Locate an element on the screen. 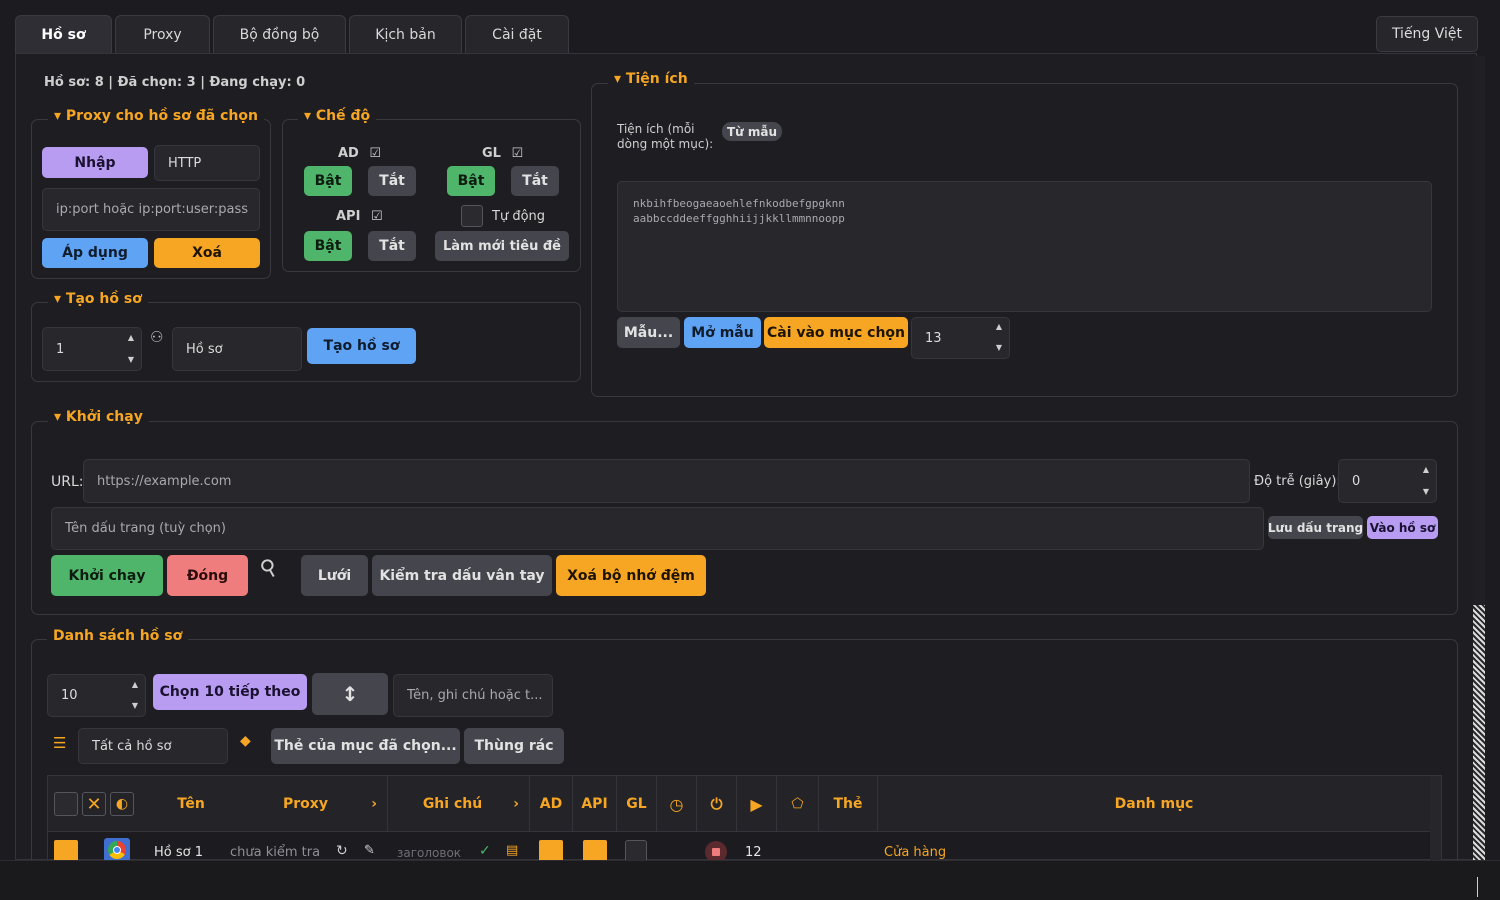 This screenshot has width=1500, height=900. api-off-button: Tắt is located at coordinates (392, 246).